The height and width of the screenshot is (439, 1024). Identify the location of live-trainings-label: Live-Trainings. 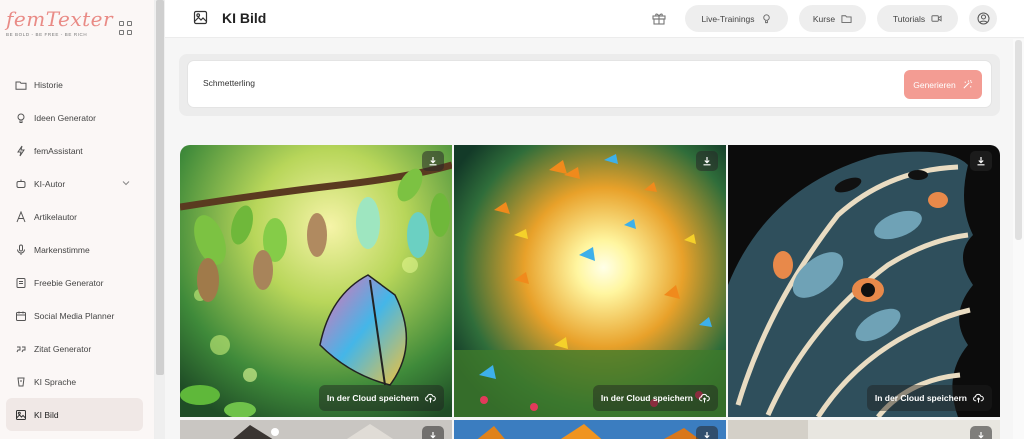
(728, 18).